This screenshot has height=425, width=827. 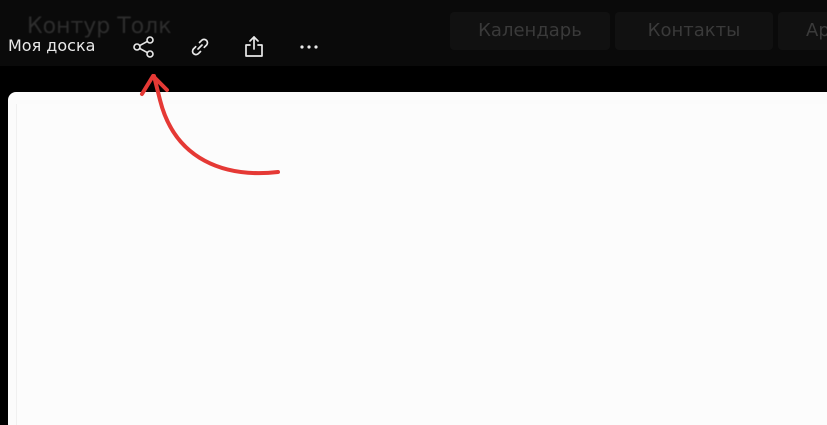 I want to click on board-title: Моя доска, so click(x=51, y=45).